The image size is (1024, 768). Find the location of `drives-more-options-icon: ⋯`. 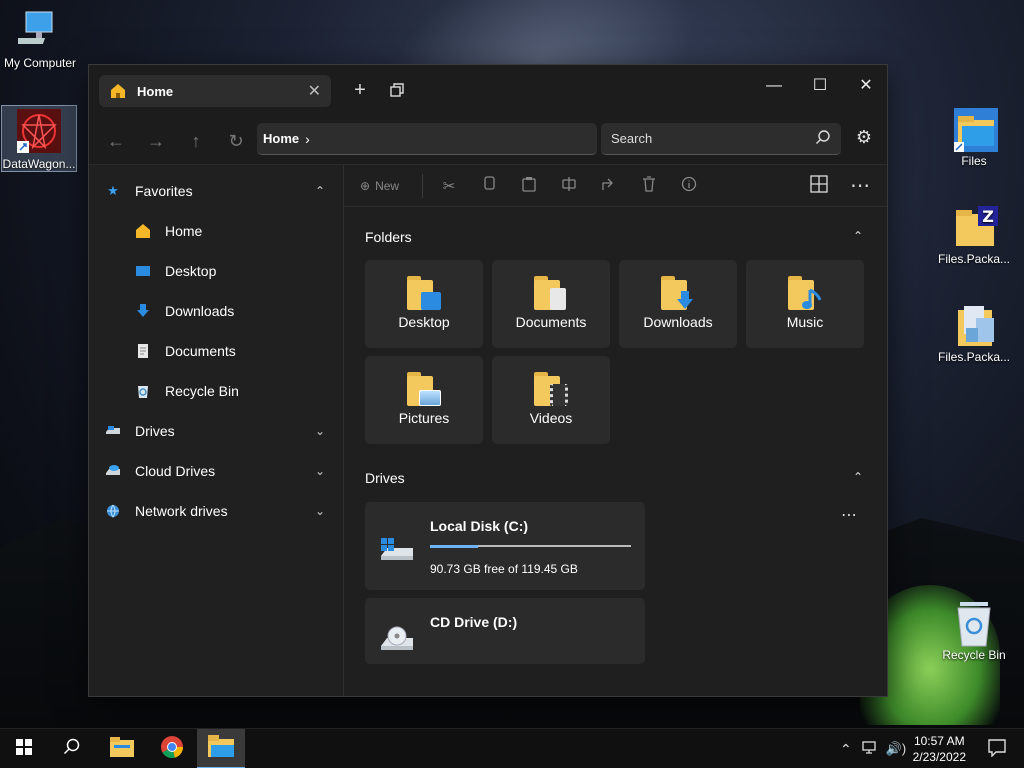

drives-more-options-icon: ⋯ is located at coordinates (849, 515).